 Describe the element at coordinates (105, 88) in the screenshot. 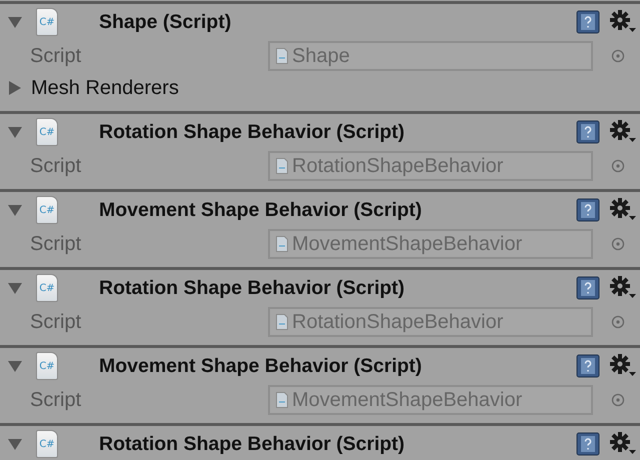

I see `foldout-label: Mesh Renderers` at that location.